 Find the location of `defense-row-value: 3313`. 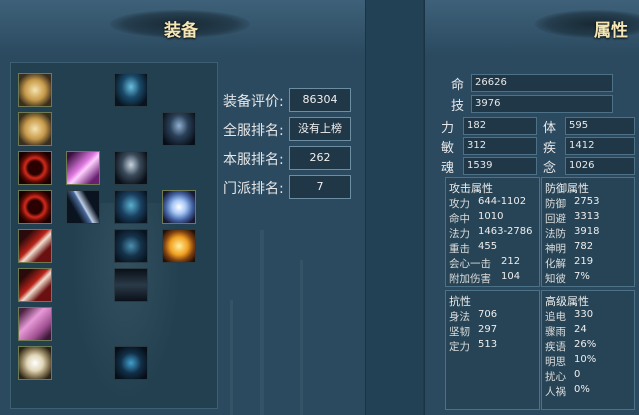

defense-row-value: 3313 is located at coordinates (587, 216).